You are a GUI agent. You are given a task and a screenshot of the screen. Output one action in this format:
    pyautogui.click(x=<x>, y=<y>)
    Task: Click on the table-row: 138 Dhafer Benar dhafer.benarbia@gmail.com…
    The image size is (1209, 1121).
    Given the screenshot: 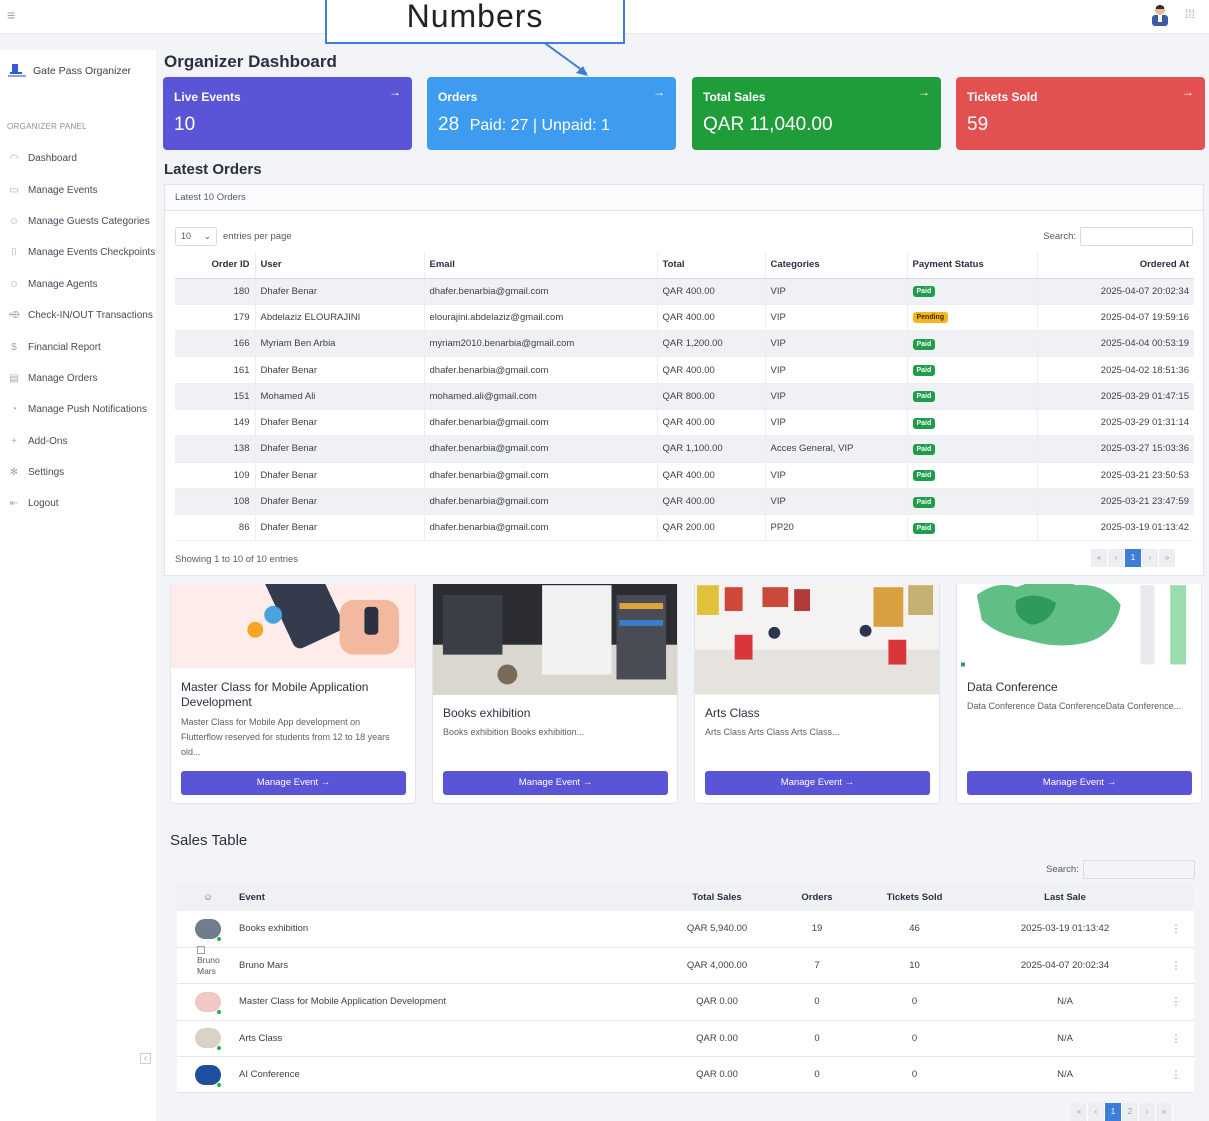 What is the action you would take?
    pyautogui.click(x=684, y=449)
    